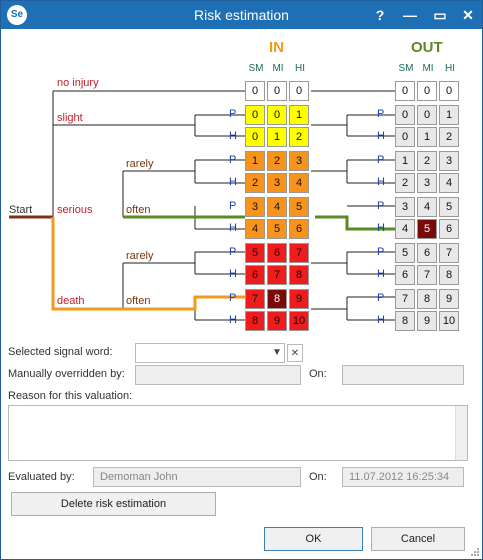 This screenshot has height=560, width=483. What do you see at coordinates (21, 210) in the screenshot?
I see `start-label: Start` at bounding box center [21, 210].